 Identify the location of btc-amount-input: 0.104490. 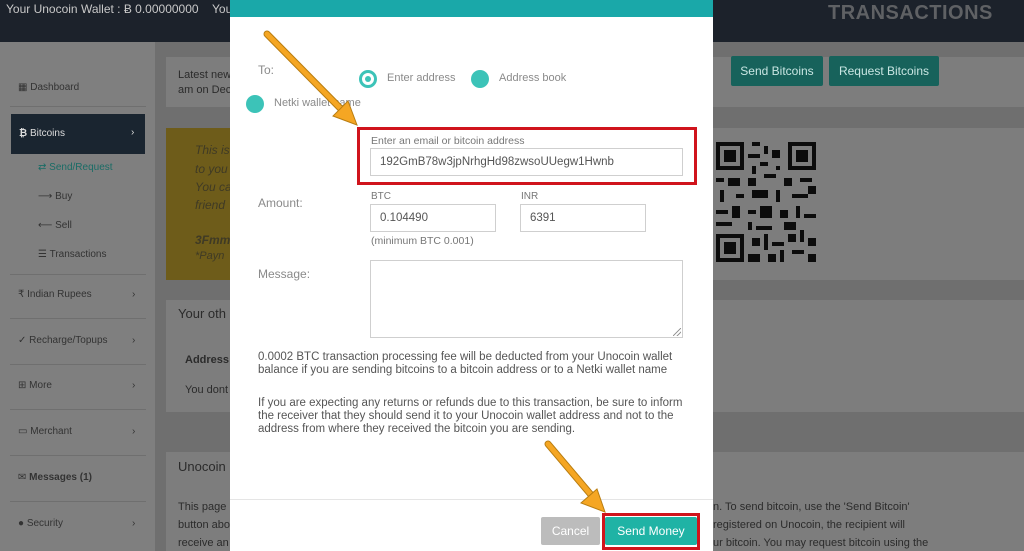
(433, 218).